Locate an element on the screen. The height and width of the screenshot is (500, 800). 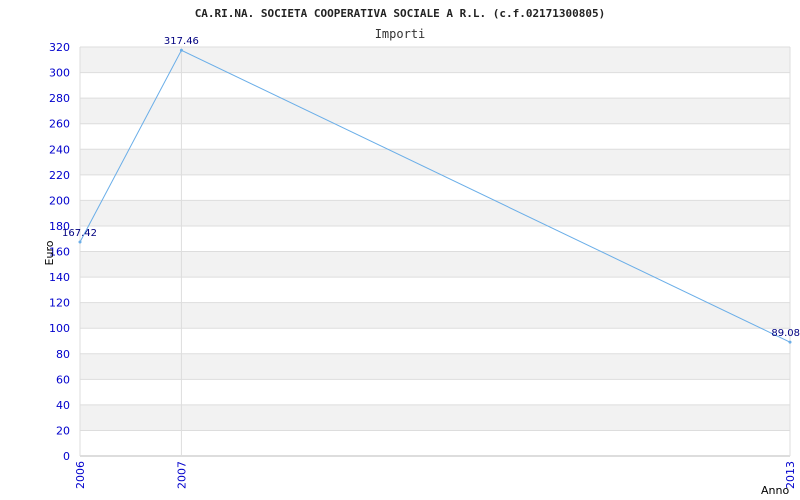
y-tick-label: 200 is located at coordinates (59, 200).